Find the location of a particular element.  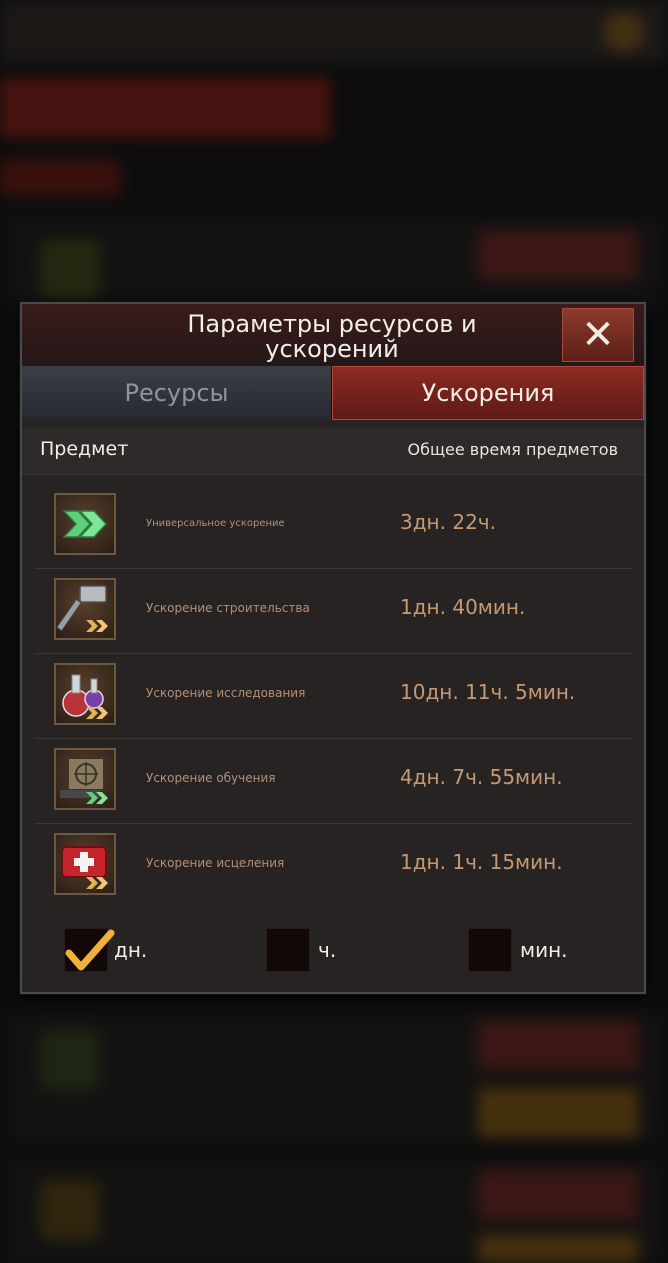

checkmark-icon is located at coordinates (90, 950).